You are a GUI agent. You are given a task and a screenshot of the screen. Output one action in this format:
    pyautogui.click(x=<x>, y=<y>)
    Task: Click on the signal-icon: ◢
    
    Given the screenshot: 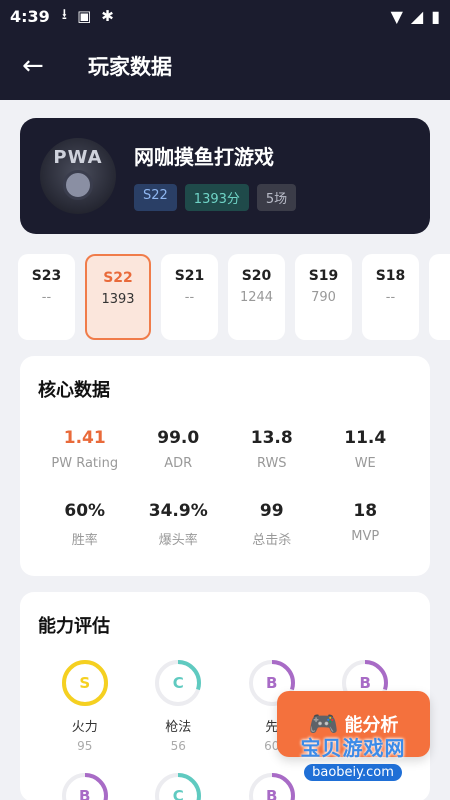 What is the action you would take?
    pyautogui.click(x=417, y=16)
    